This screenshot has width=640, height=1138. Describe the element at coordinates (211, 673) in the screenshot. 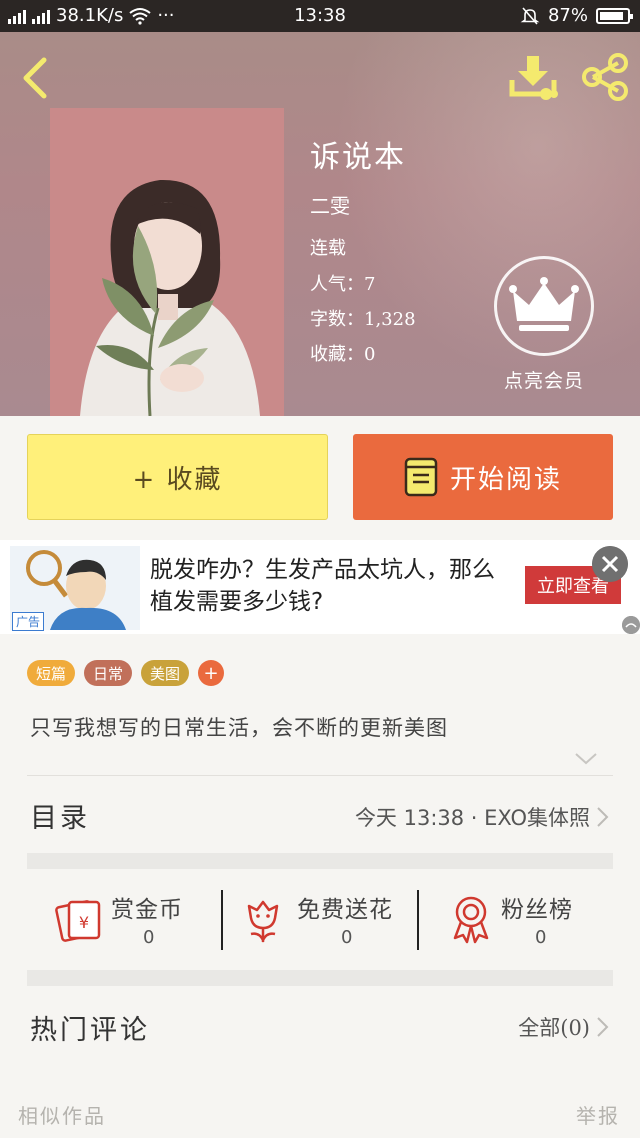

I see `add-tag-button: +` at that location.